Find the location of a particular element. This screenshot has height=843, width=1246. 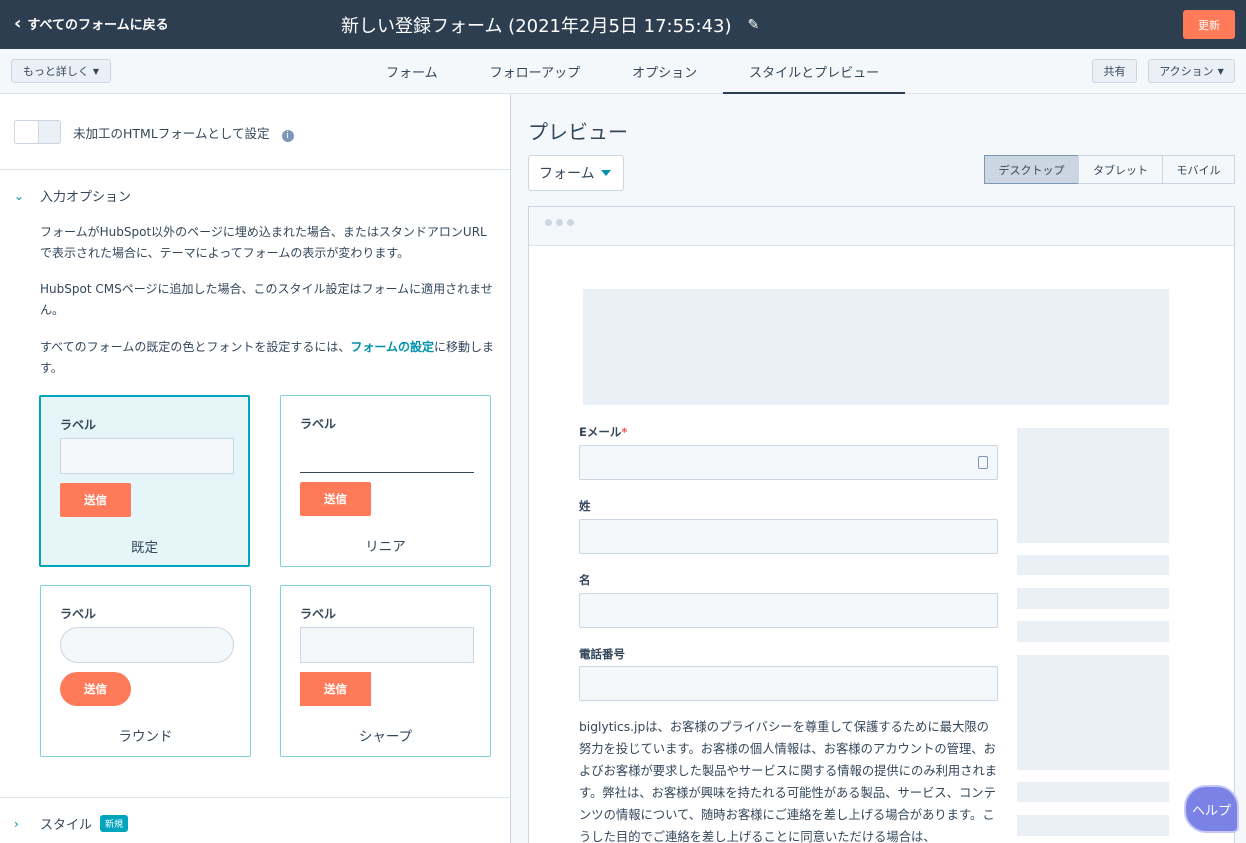

share-button: 共有 is located at coordinates (1114, 71).